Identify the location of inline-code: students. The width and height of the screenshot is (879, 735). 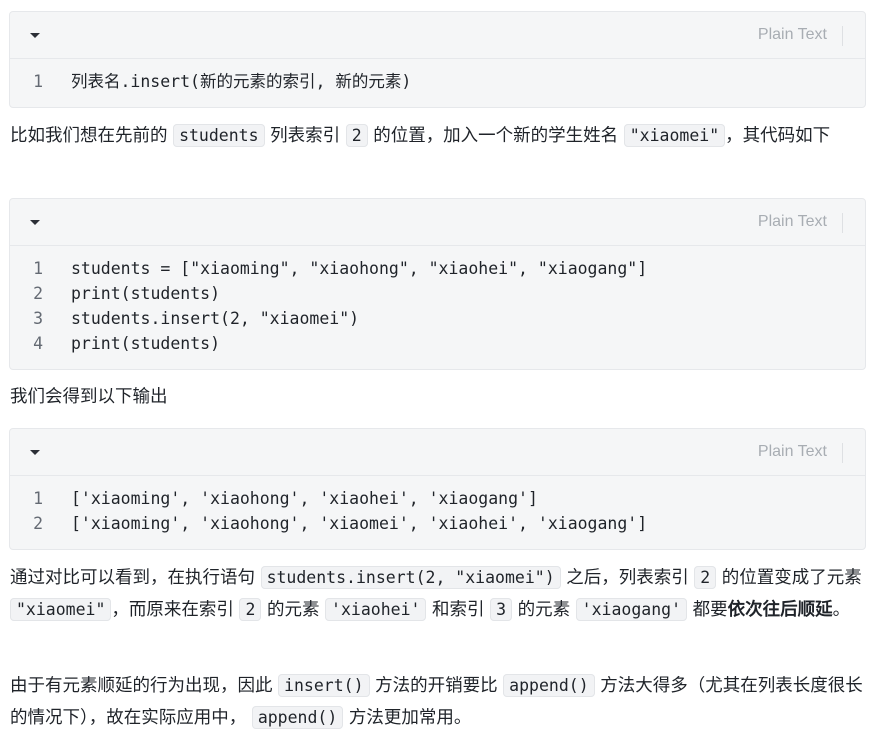
(219, 135).